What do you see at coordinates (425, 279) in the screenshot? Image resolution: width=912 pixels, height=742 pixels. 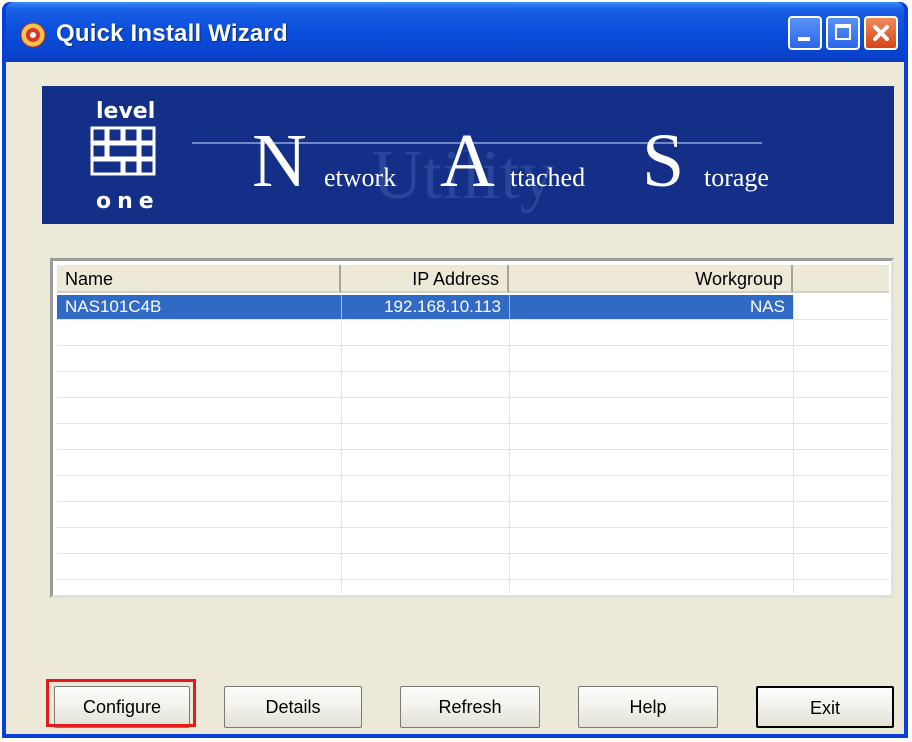 I see `column-header-ip-address: IP Address` at bounding box center [425, 279].